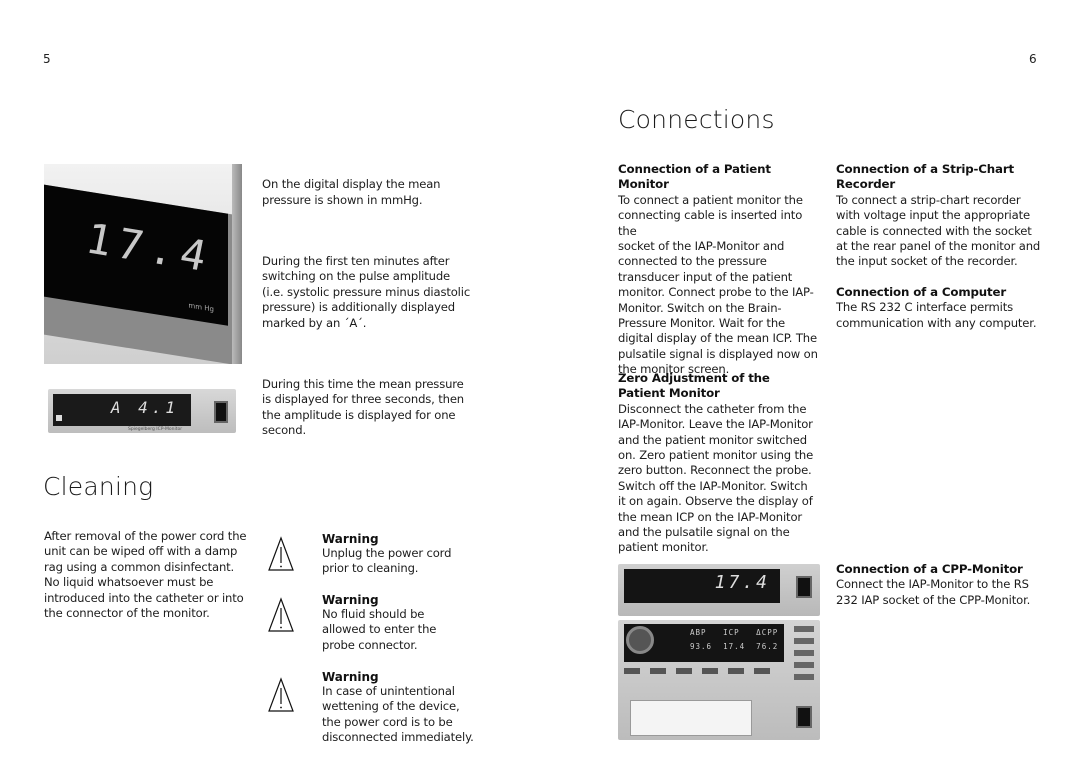  Describe the element at coordinates (719, 680) in the screenshot. I see `cpp-monitor-unit: ABP ICP ΔCPP 93.6 17.4 76.2` at that location.